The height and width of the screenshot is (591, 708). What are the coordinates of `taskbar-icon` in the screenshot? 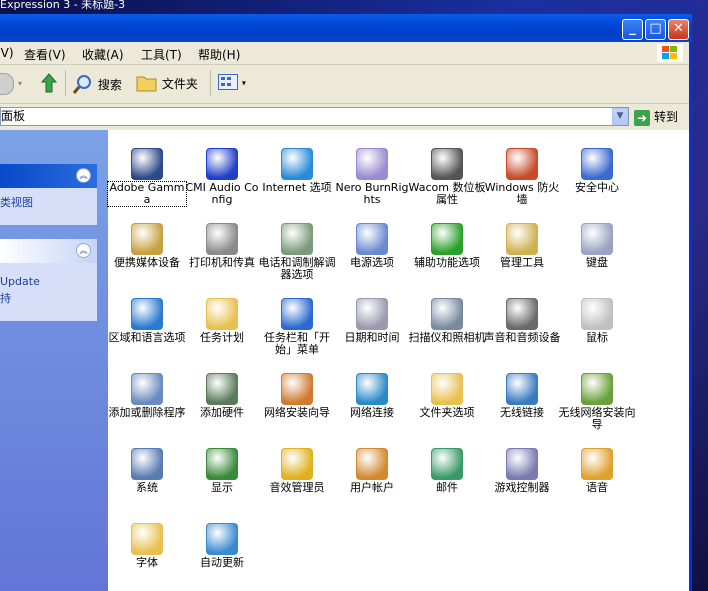 It's located at (297, 314).